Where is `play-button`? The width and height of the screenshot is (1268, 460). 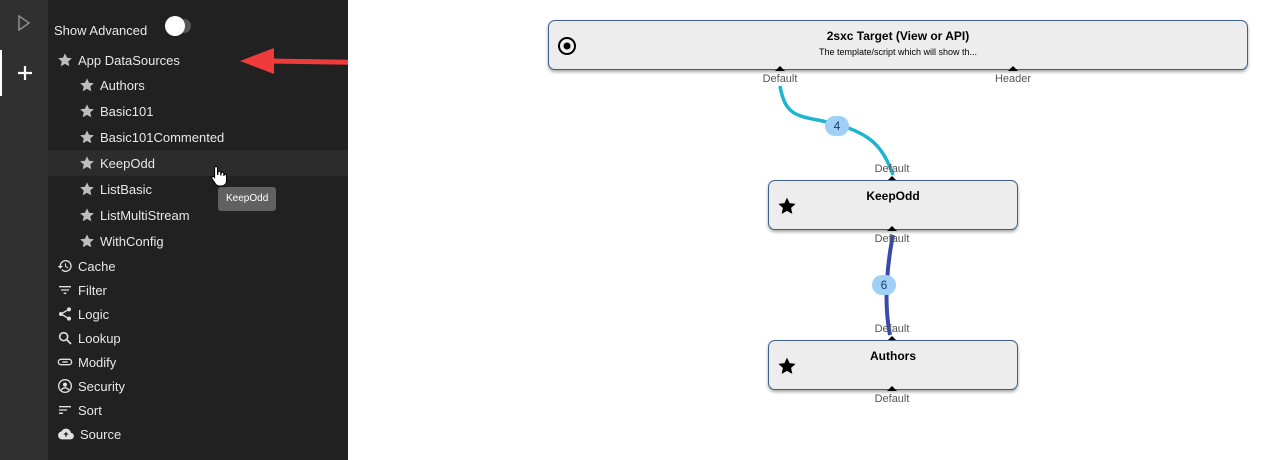 play-button is located at coordinates (24, 23).